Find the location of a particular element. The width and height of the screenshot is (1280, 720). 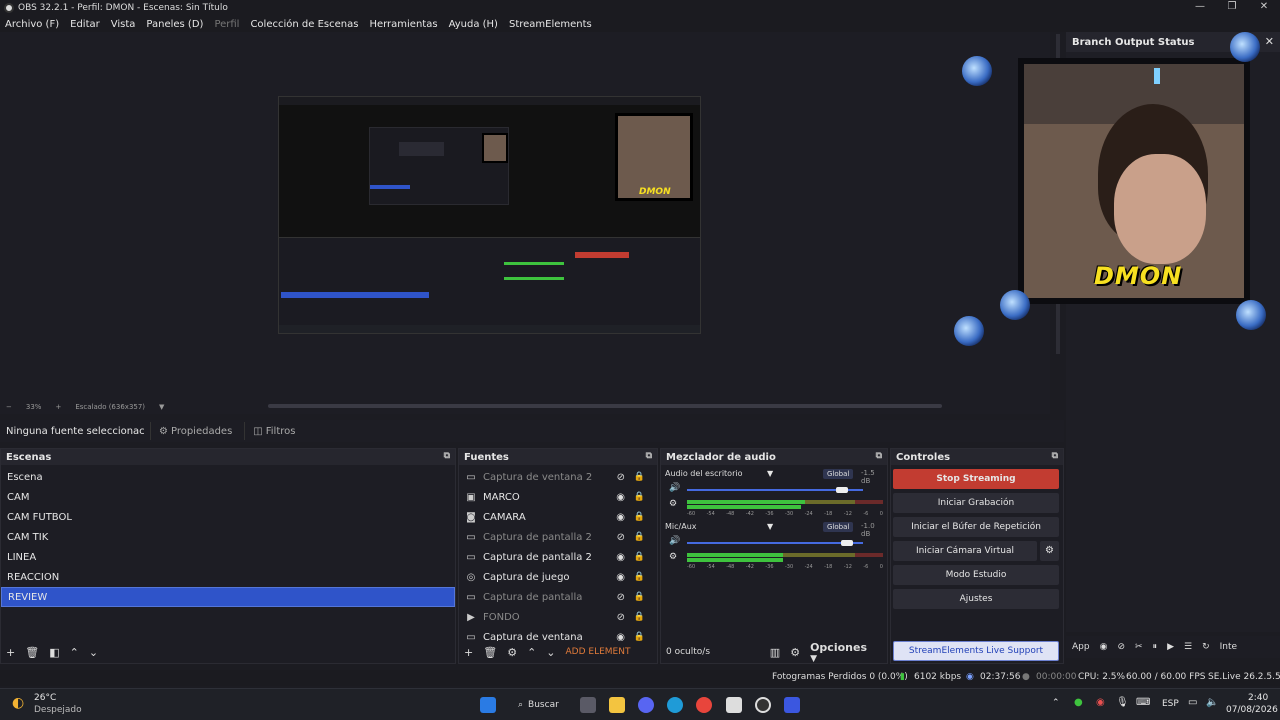

streamelements-support-button: StreamElements Live Support is located at coordinates (976, 651).